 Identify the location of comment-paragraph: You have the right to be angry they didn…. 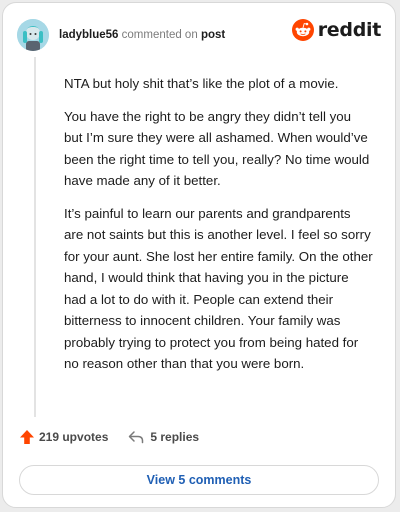
(217, 148).